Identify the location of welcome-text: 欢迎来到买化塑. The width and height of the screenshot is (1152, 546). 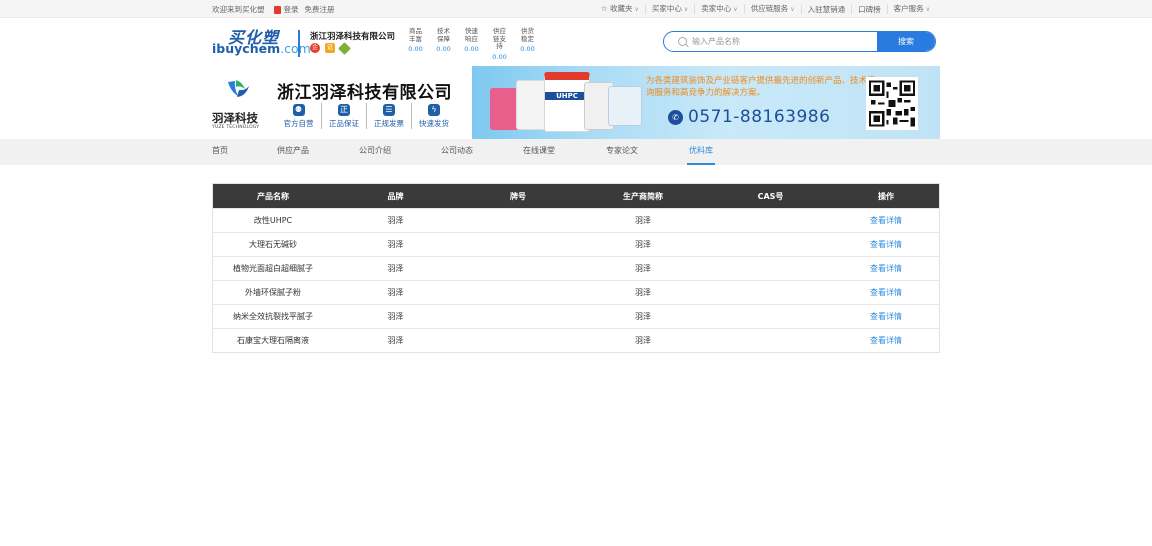
(238, 9).